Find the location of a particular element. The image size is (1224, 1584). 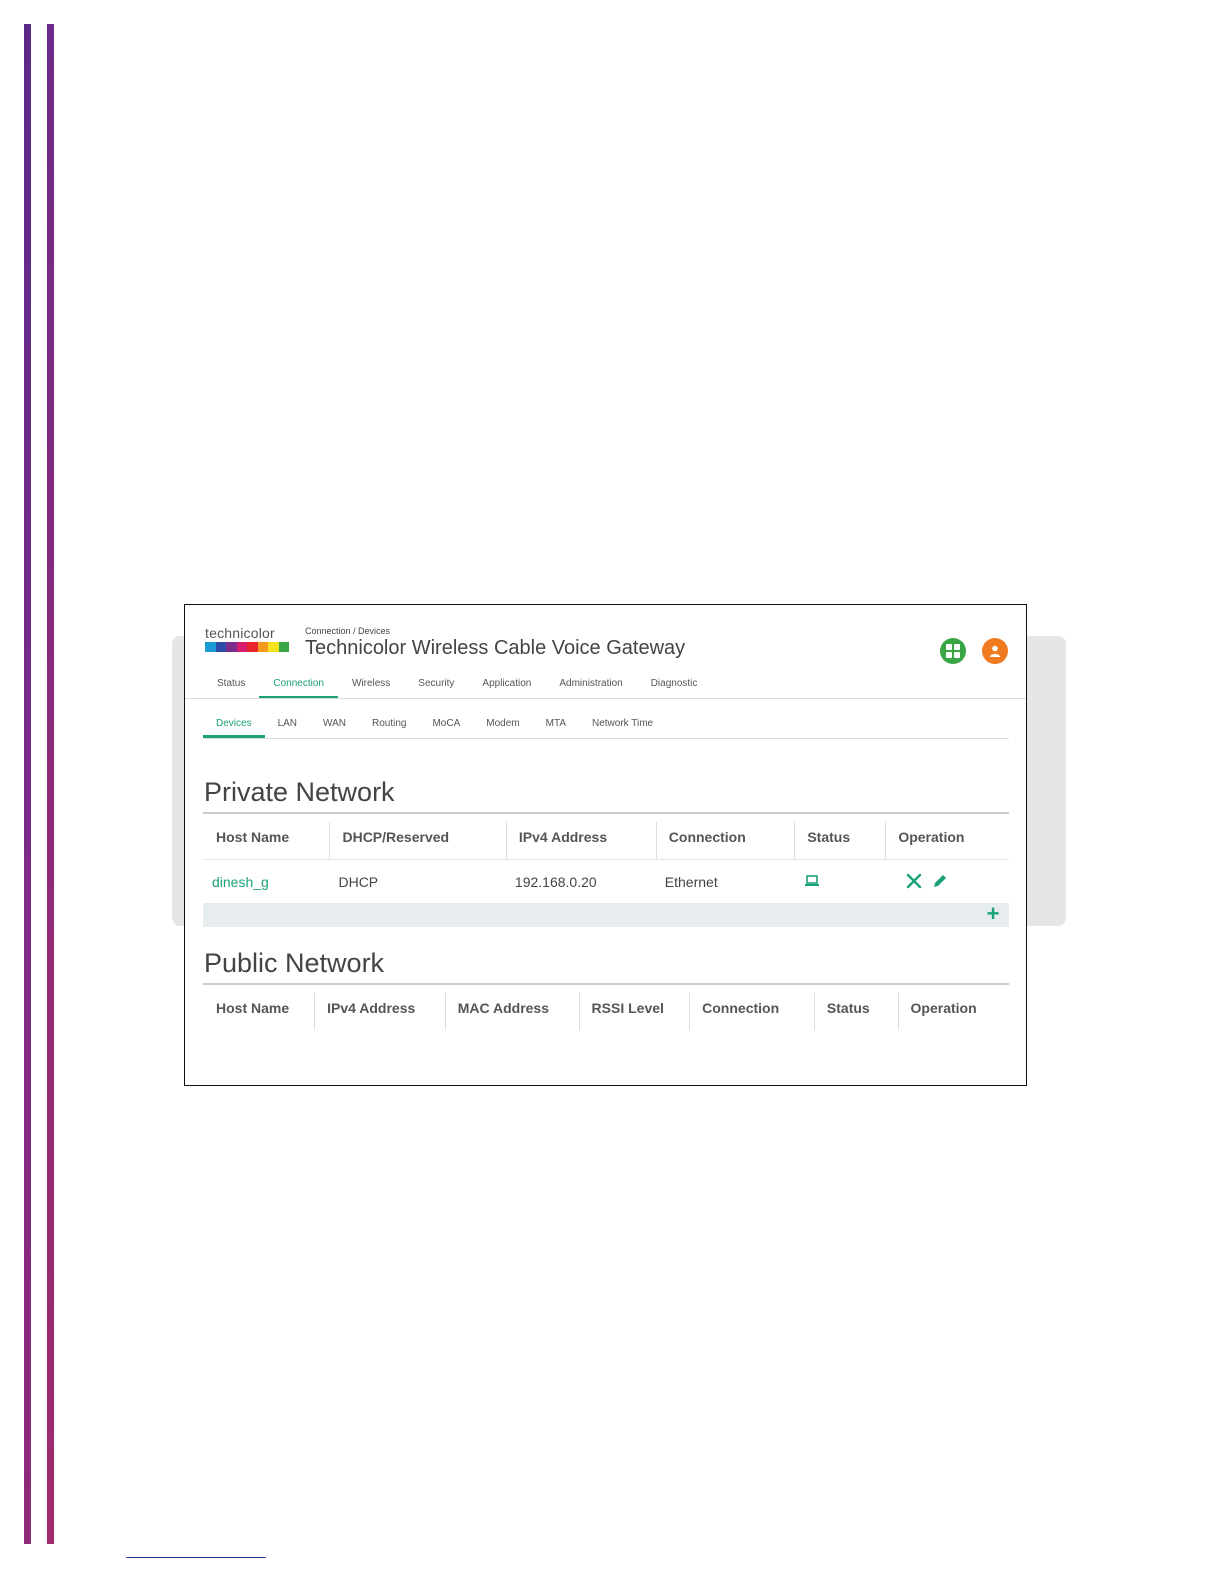

connection-cell: Ethernet is located at coordinates (725, 881).